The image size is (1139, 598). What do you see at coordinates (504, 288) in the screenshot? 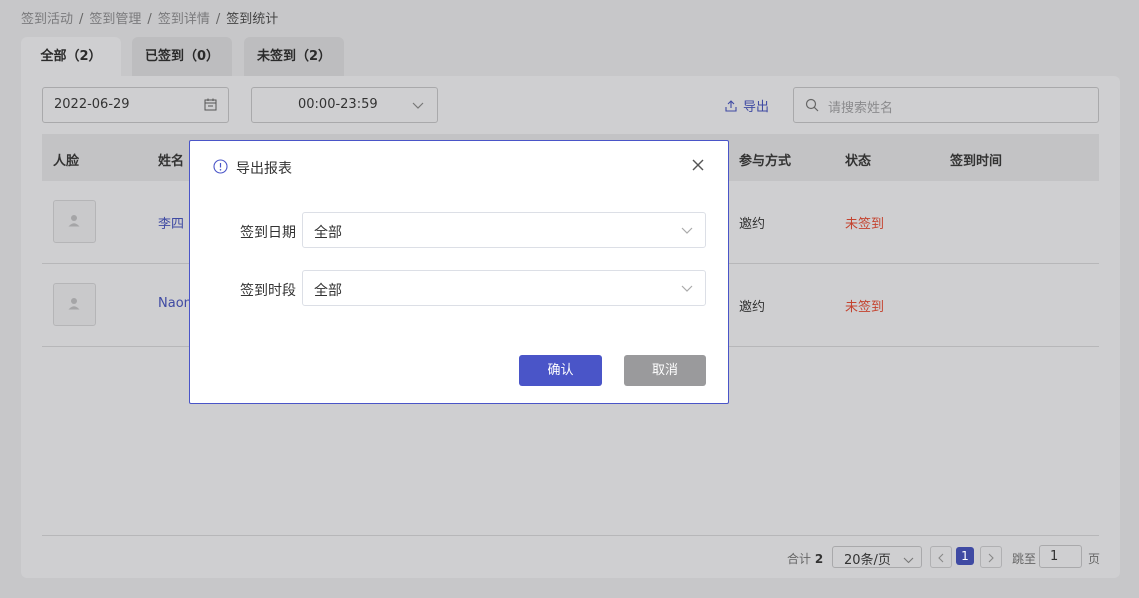
I see `sign-period-select: 全部` at bounding box center [504, 288].